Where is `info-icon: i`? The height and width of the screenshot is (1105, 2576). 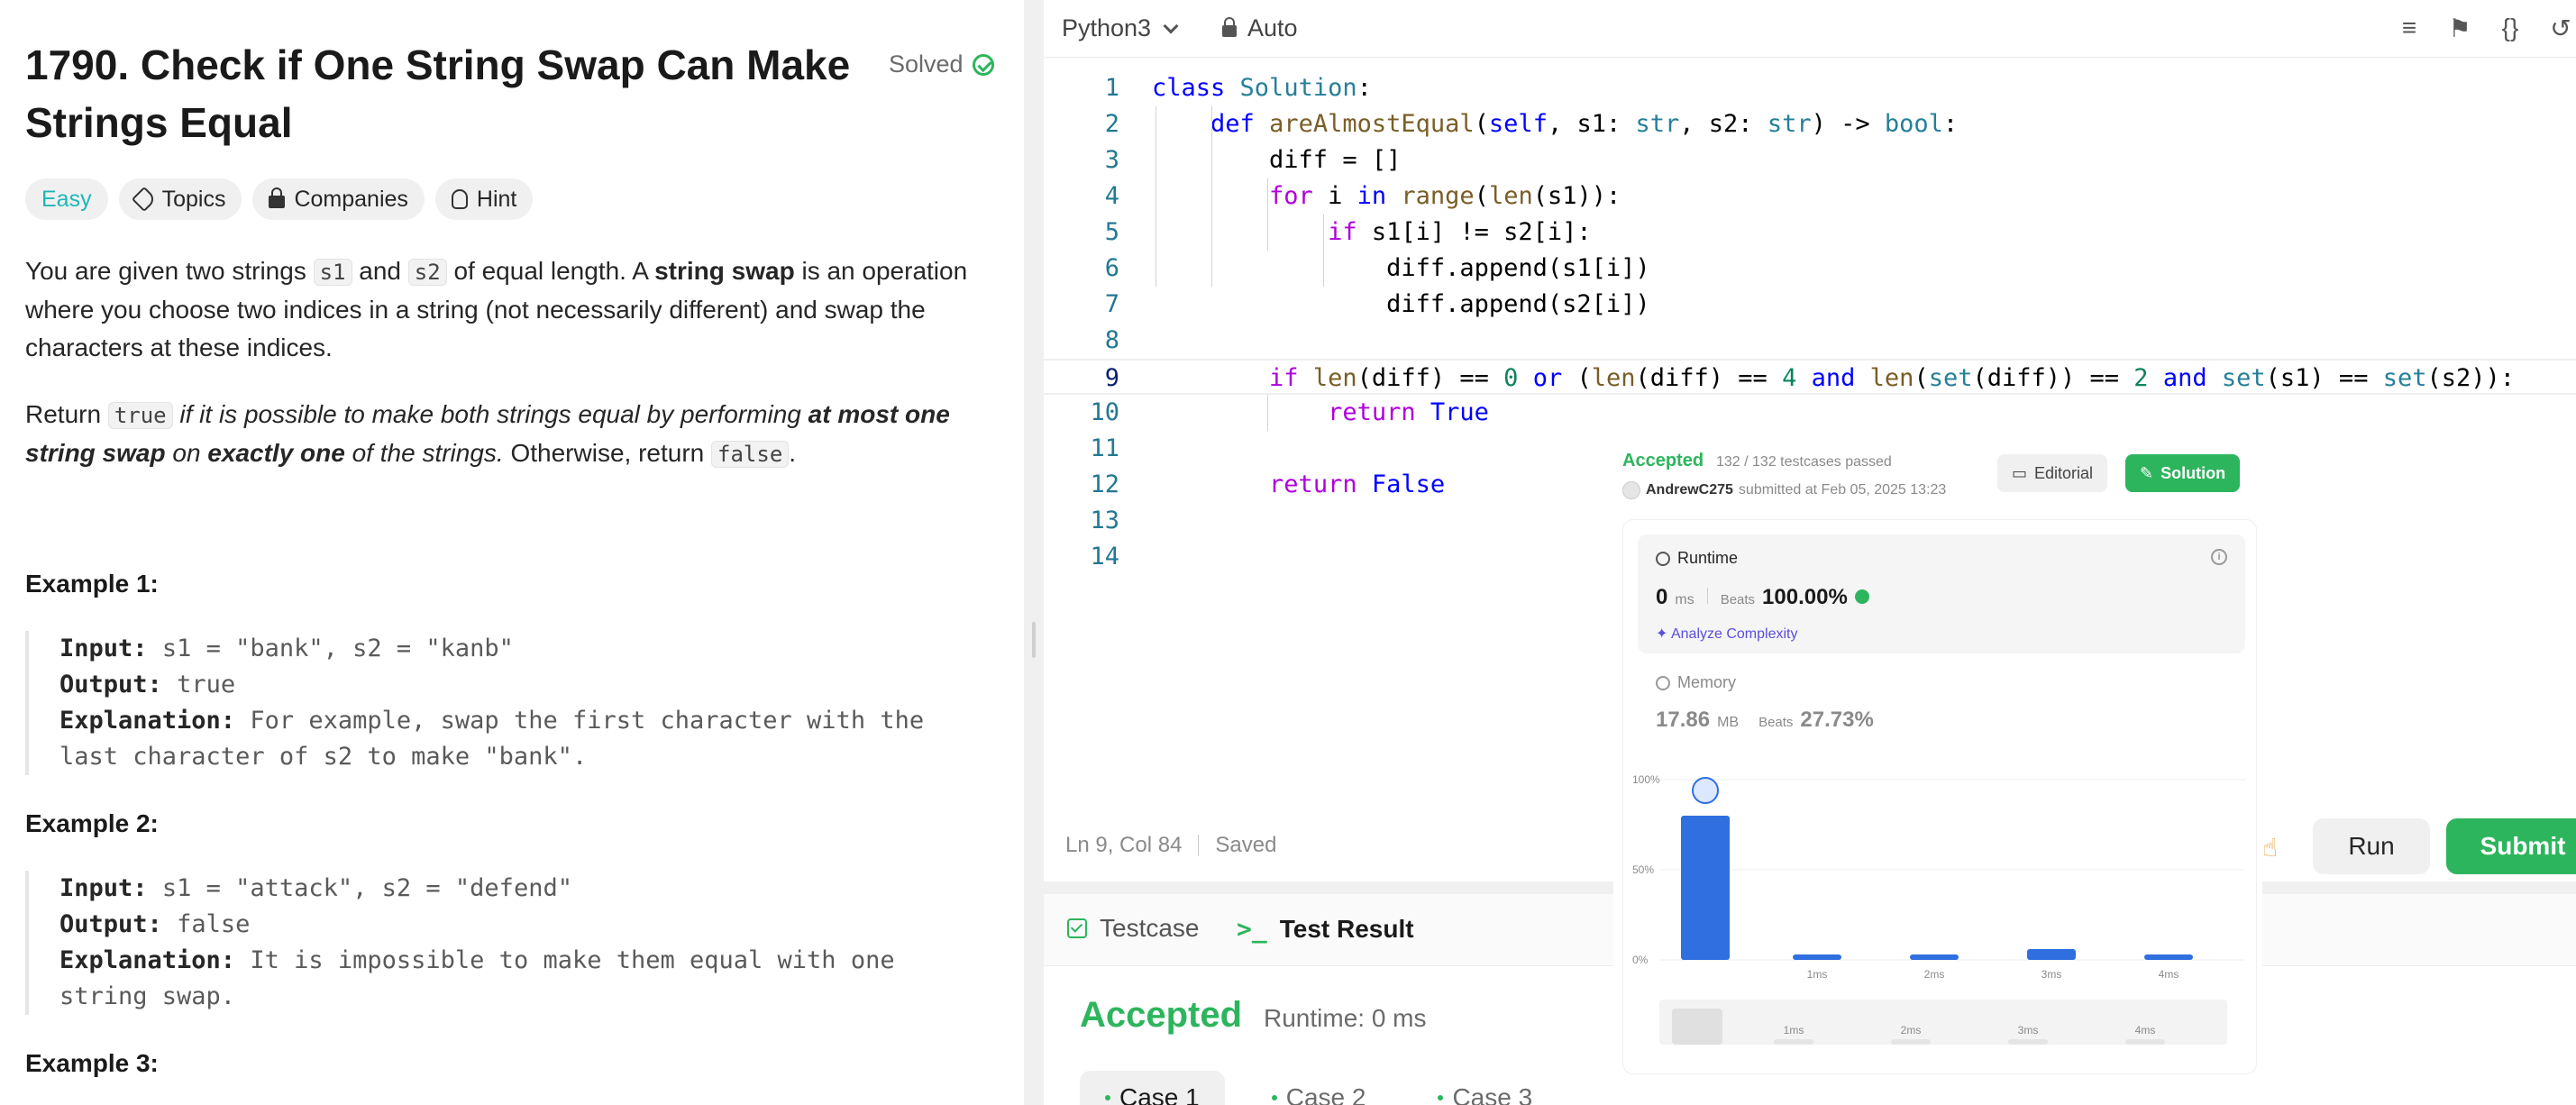
info-icon: i is located at coordinates (2219, 557).